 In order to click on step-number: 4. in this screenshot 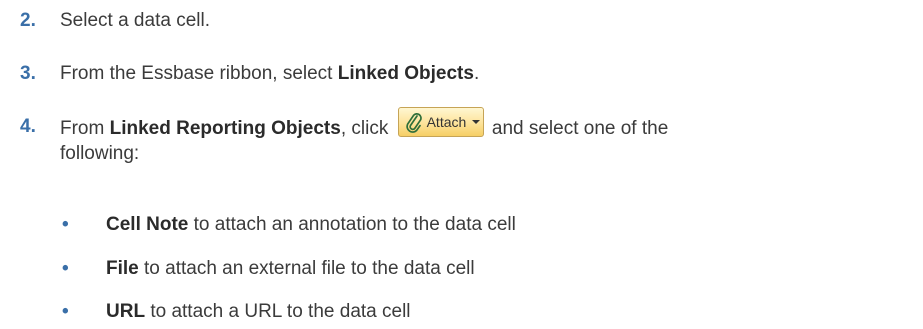, I will do `click(28, 126)`.